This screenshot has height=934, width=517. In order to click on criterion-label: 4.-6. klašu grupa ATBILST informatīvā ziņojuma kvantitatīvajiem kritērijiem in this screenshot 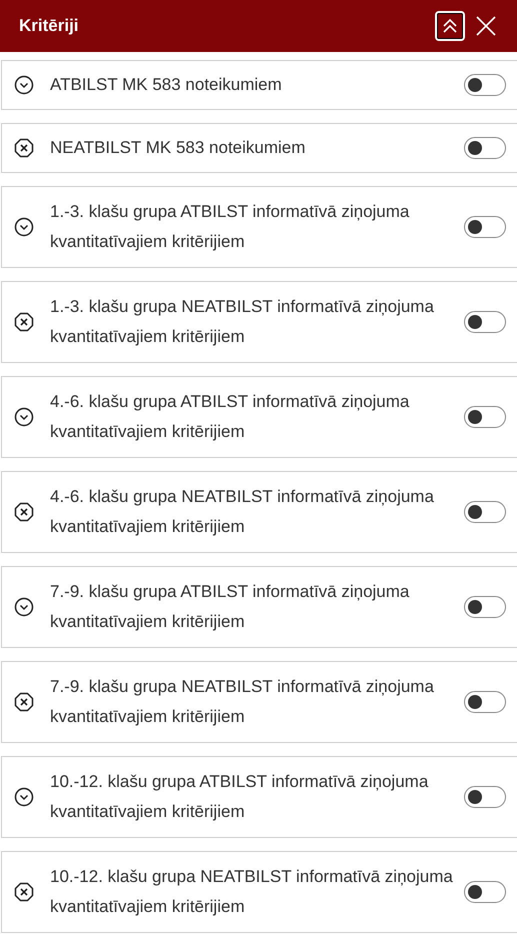, I will do `click(230, 417)`.